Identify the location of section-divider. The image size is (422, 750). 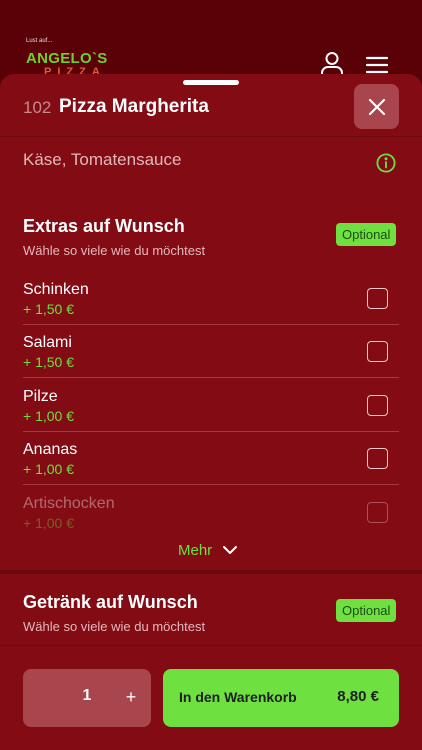
(211, 572).